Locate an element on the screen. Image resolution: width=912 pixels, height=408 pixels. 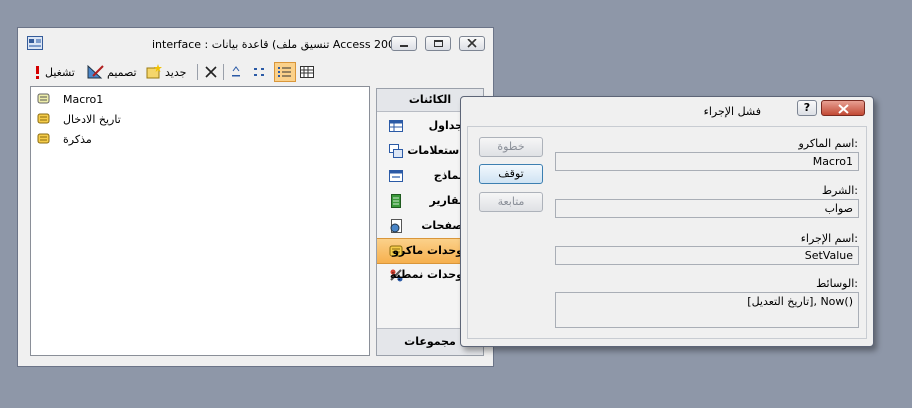
details-view-button is located at coordinates (307, 72).